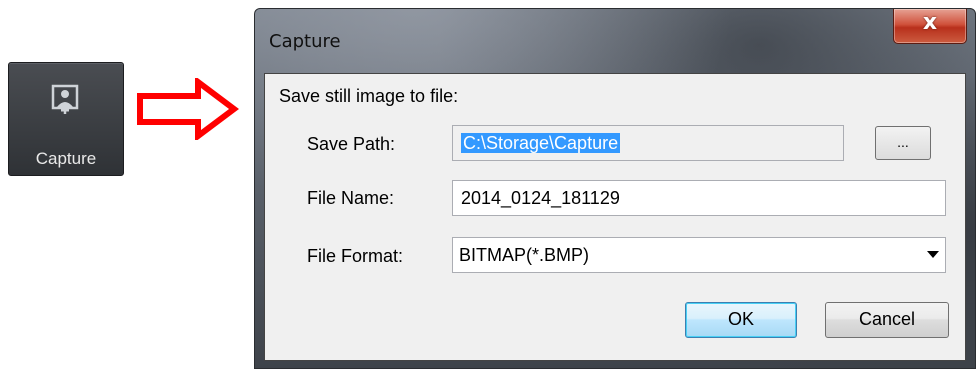  I want to click on file-name-field: 2014_0124_181129, so click(699, 198).